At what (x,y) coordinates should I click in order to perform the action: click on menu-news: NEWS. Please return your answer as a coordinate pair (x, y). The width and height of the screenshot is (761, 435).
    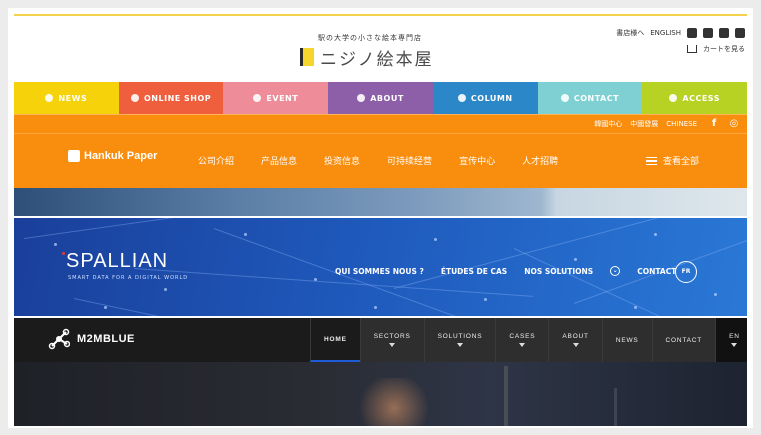
    Looking at the image, I should click on (626, 340).